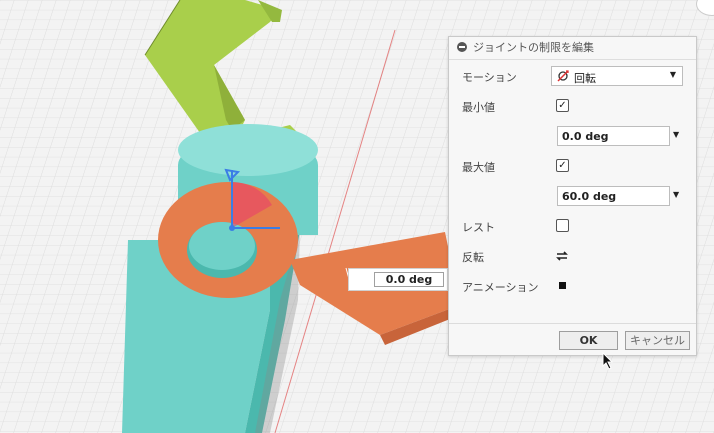  I want to click on maximum-label: 最大値, so click(478, 167).